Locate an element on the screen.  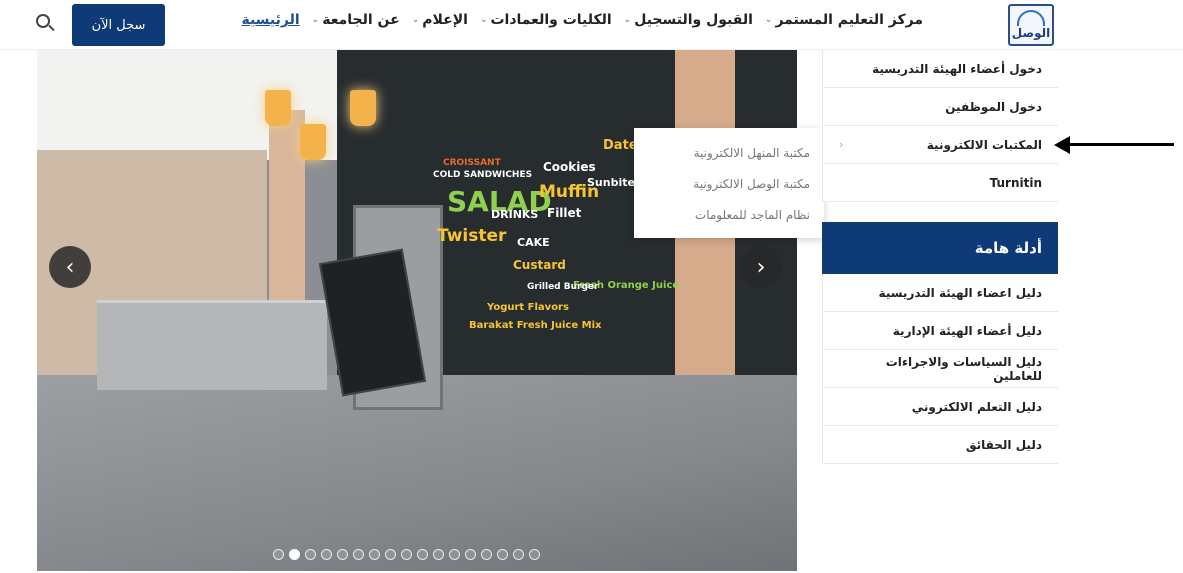
search-icon-handle is located at coordinates (51, 28).